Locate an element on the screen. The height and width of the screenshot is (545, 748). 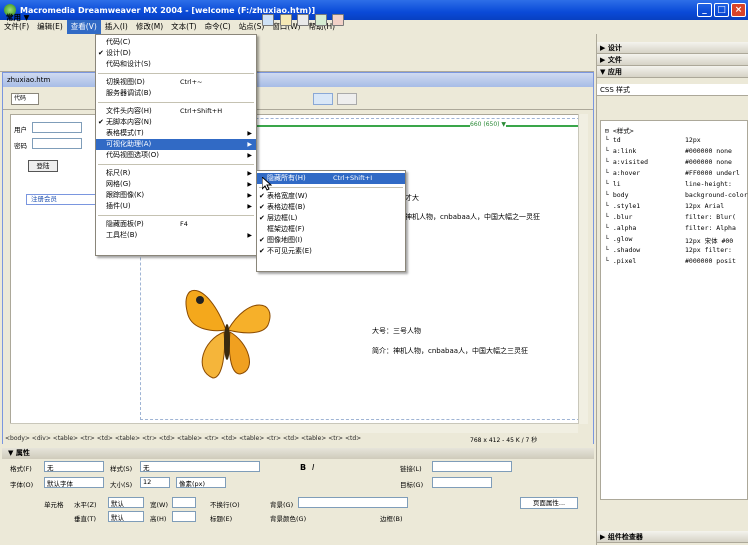
minimize-button: _ is located at coordinates (704, 10).